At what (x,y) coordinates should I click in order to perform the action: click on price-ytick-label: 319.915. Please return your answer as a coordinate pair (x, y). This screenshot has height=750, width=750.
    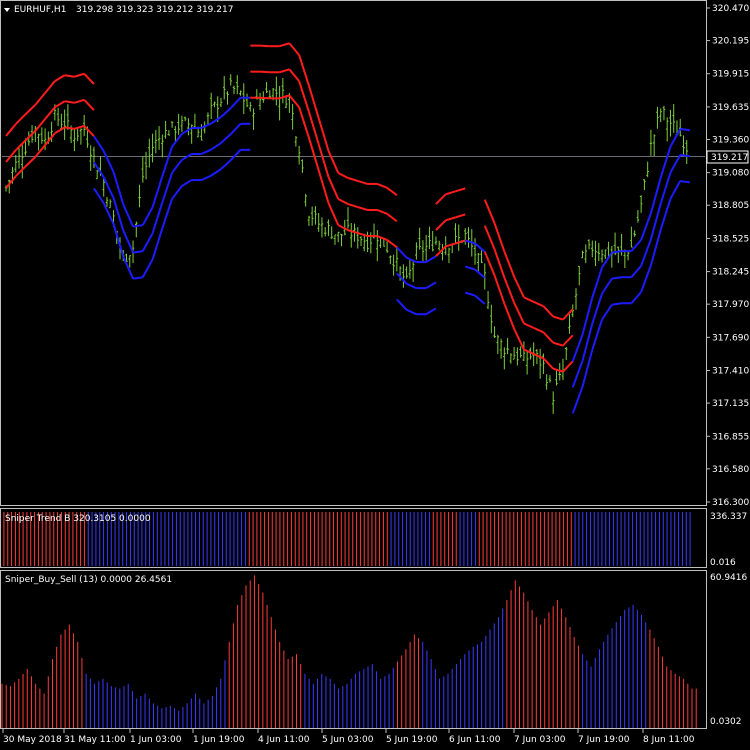
    Looking at the image, I should click on (730, 75).